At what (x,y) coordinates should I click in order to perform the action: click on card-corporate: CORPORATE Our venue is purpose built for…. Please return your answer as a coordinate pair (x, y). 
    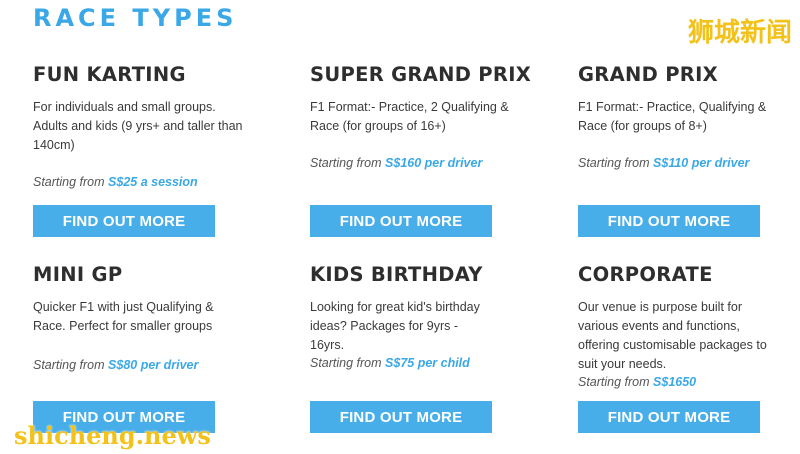
    Looking at the image, I should click on (675, 348).